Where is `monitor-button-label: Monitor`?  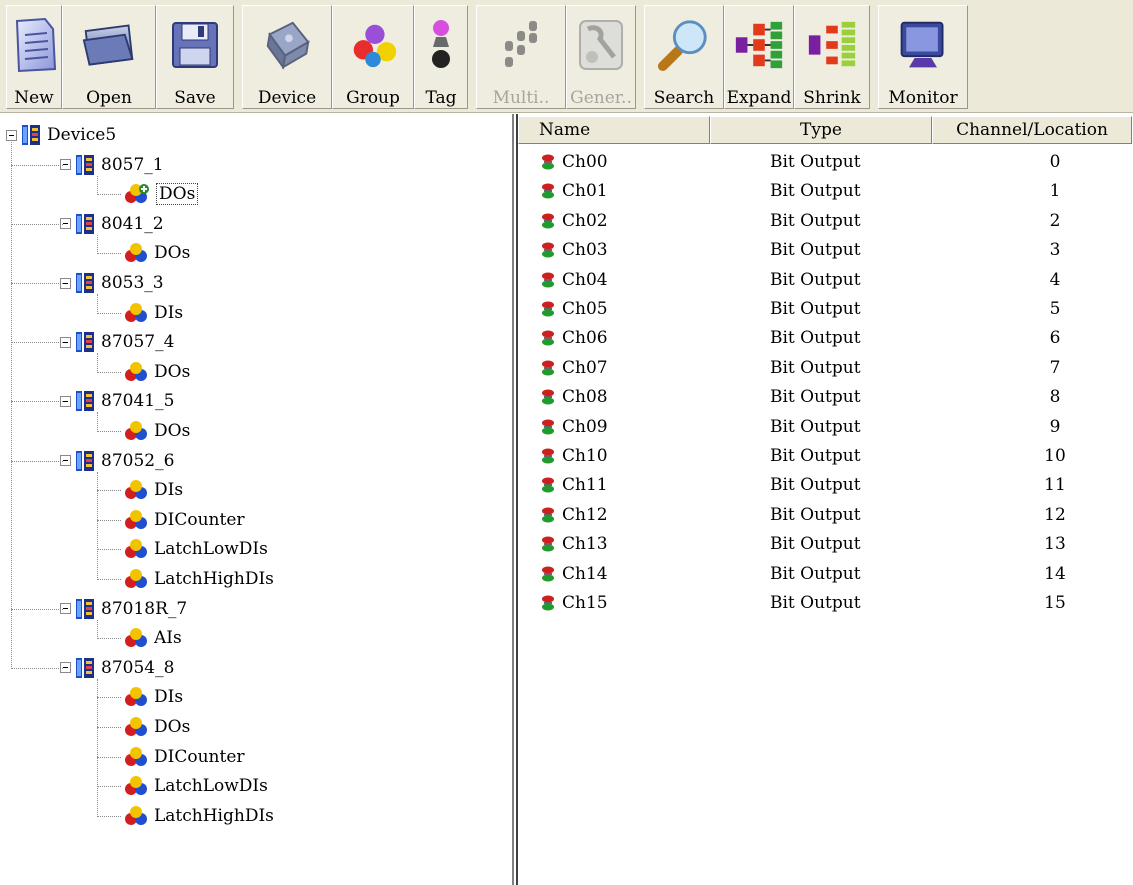 monitor-button-label: Monitor is located at coordinates (923, 98).